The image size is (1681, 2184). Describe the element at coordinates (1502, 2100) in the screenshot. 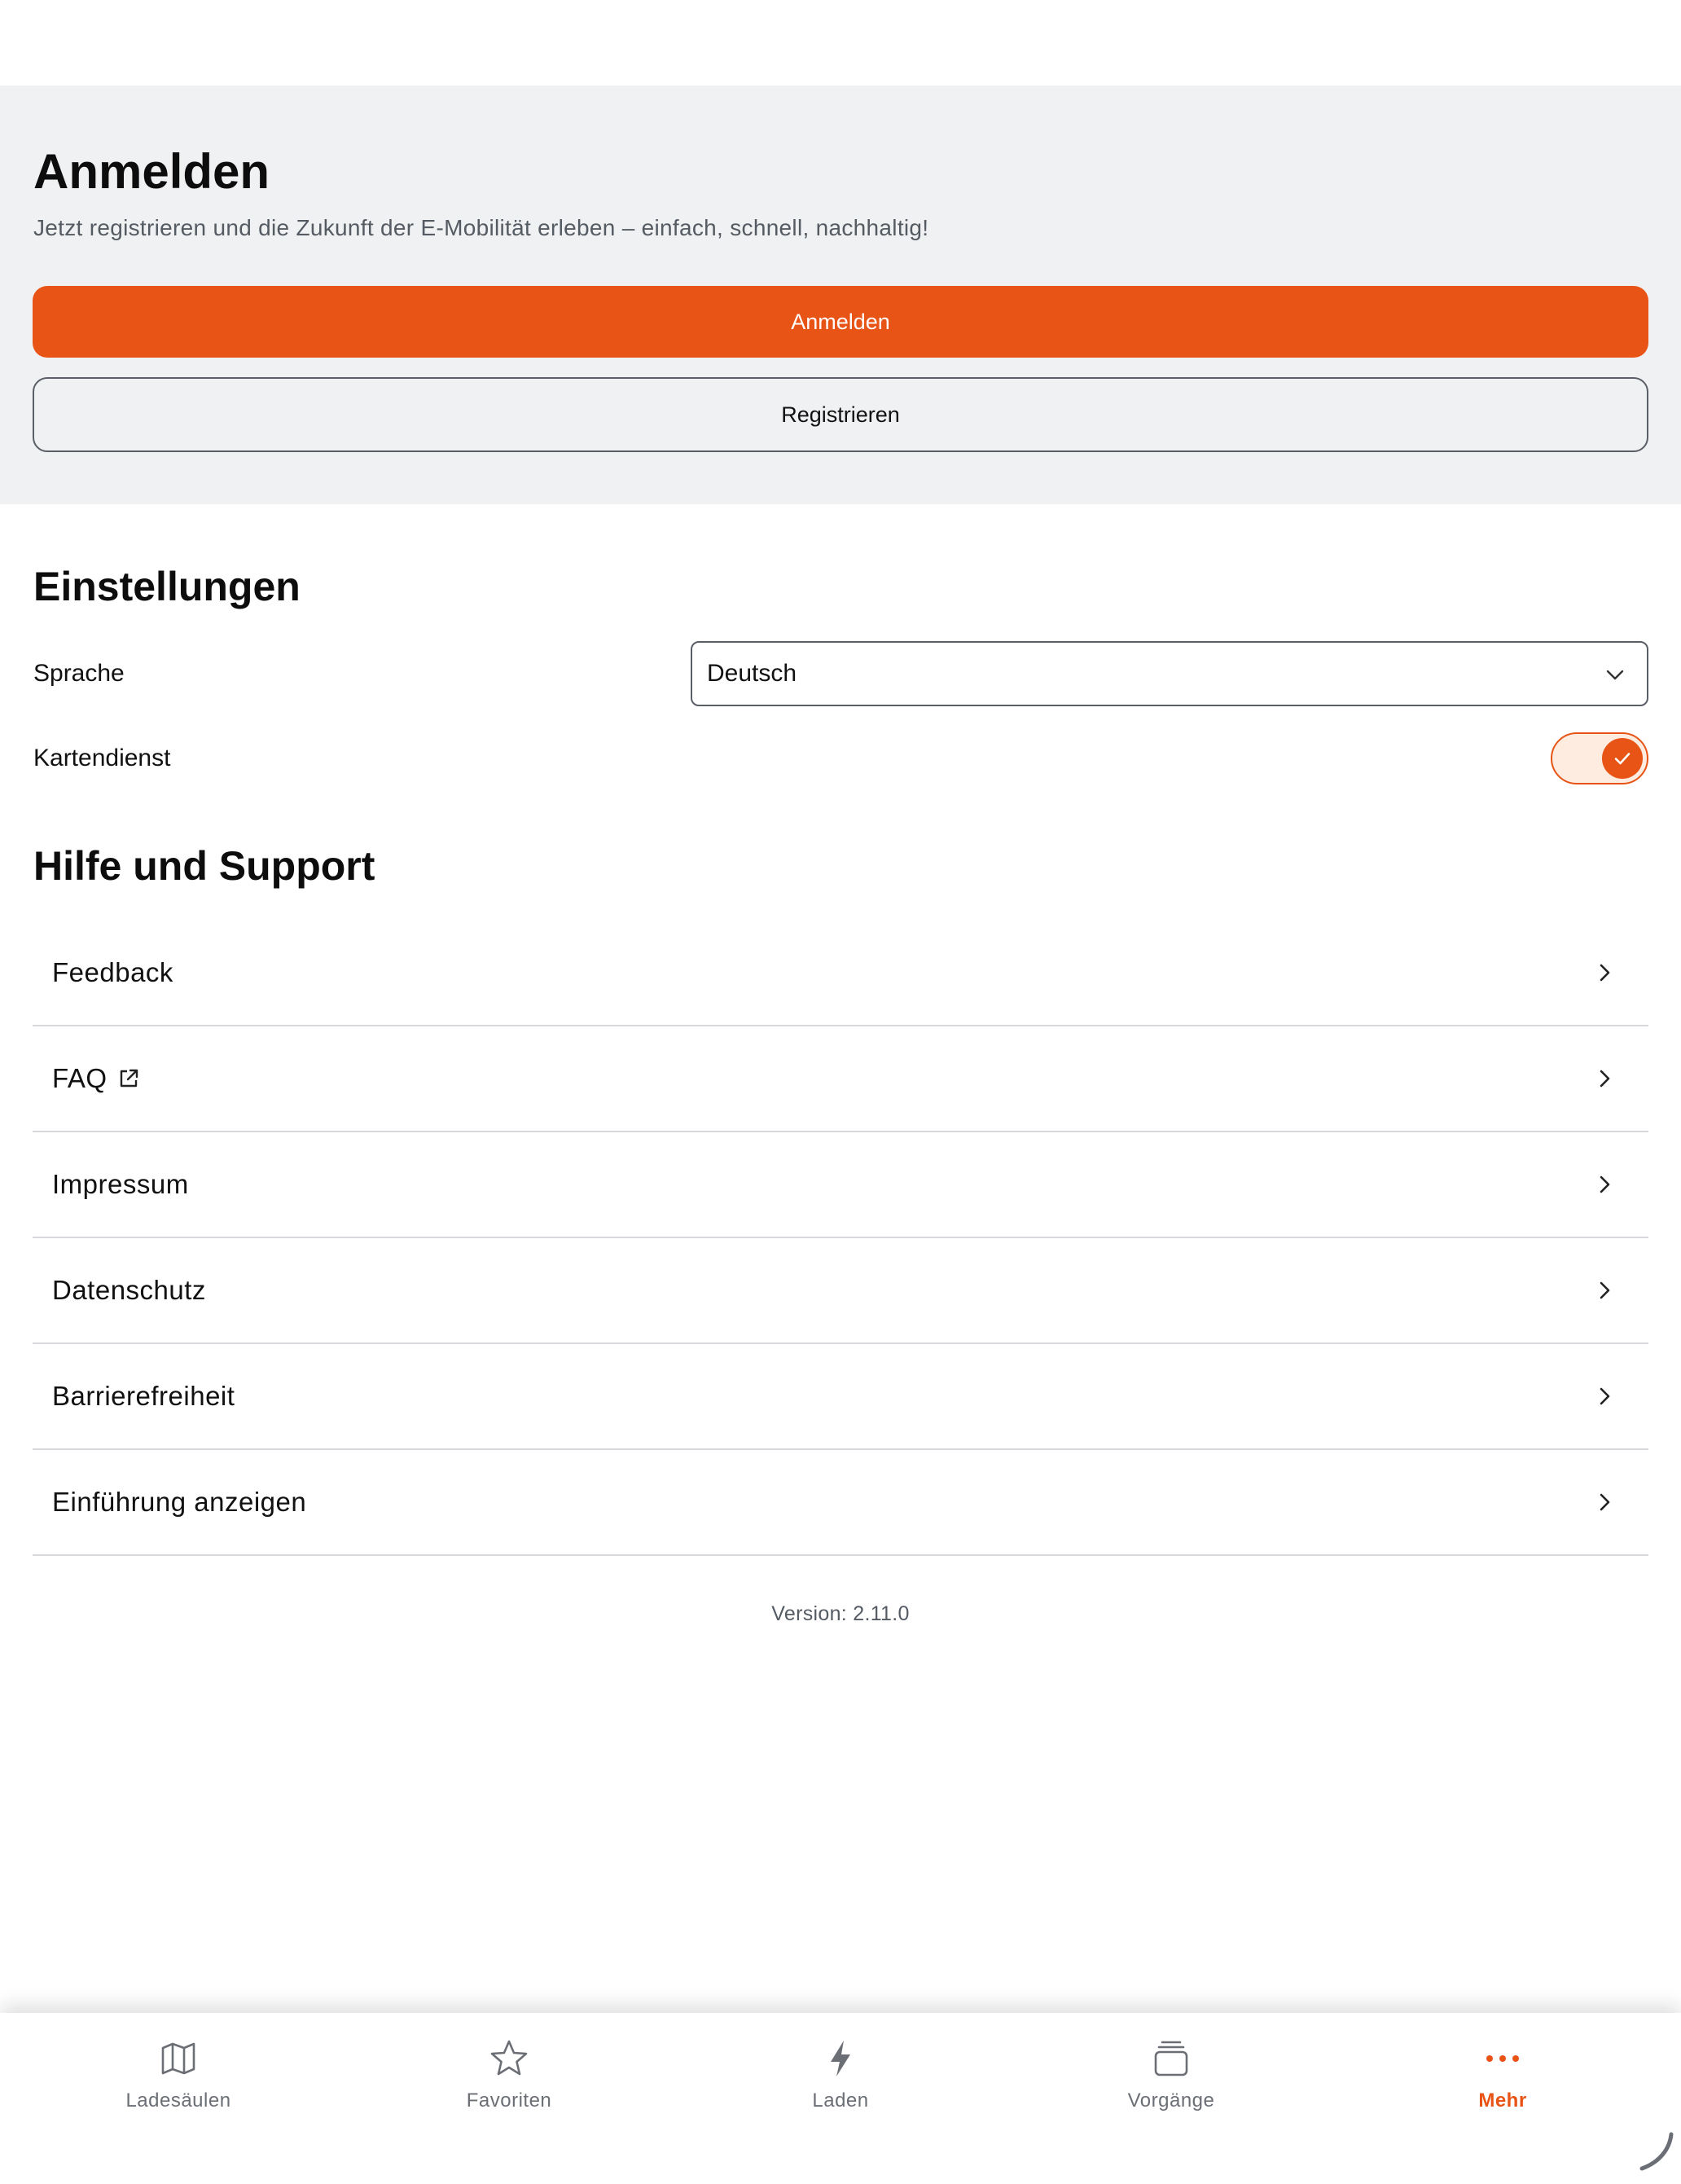

I see `tab-label: Mehr` at that location.